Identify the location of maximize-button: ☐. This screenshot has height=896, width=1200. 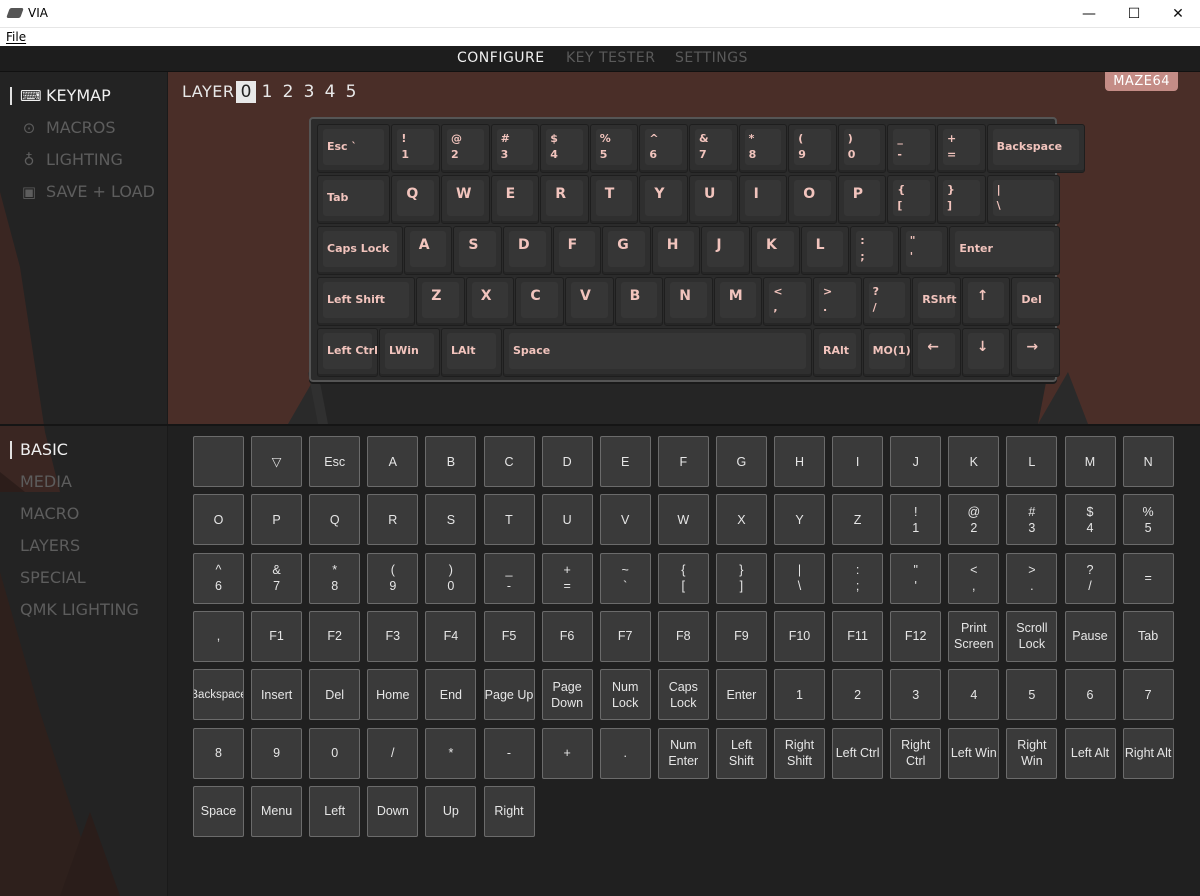
(1134, 14).